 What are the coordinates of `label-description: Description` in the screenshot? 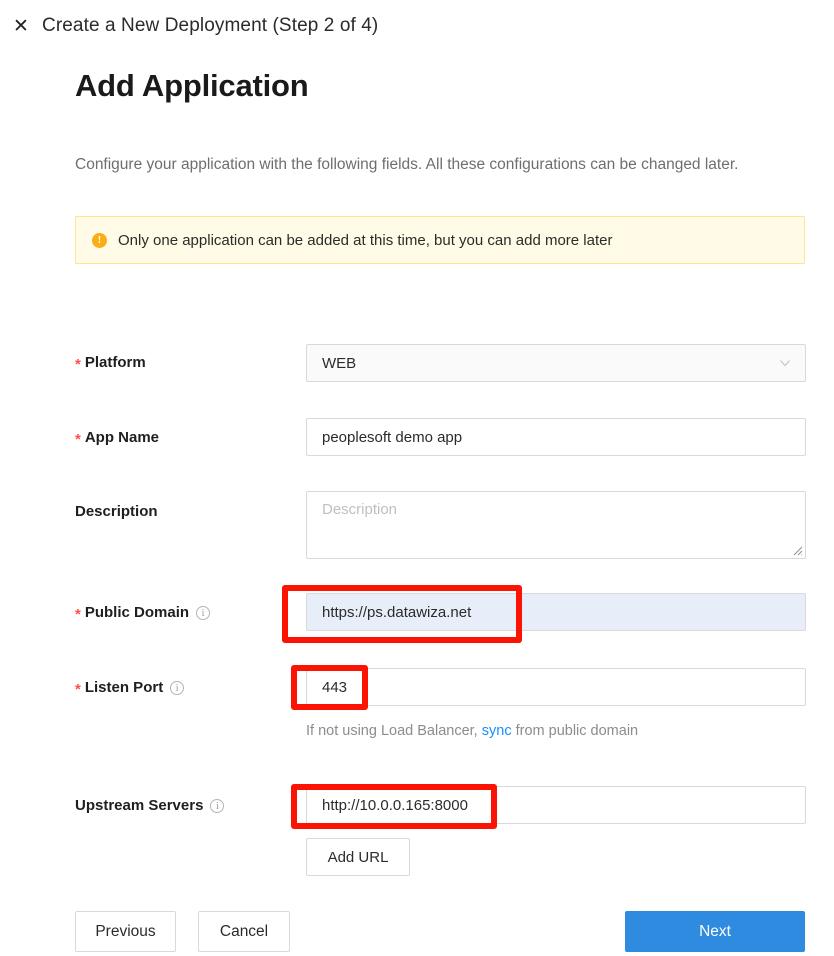 It's located at (116, 511).